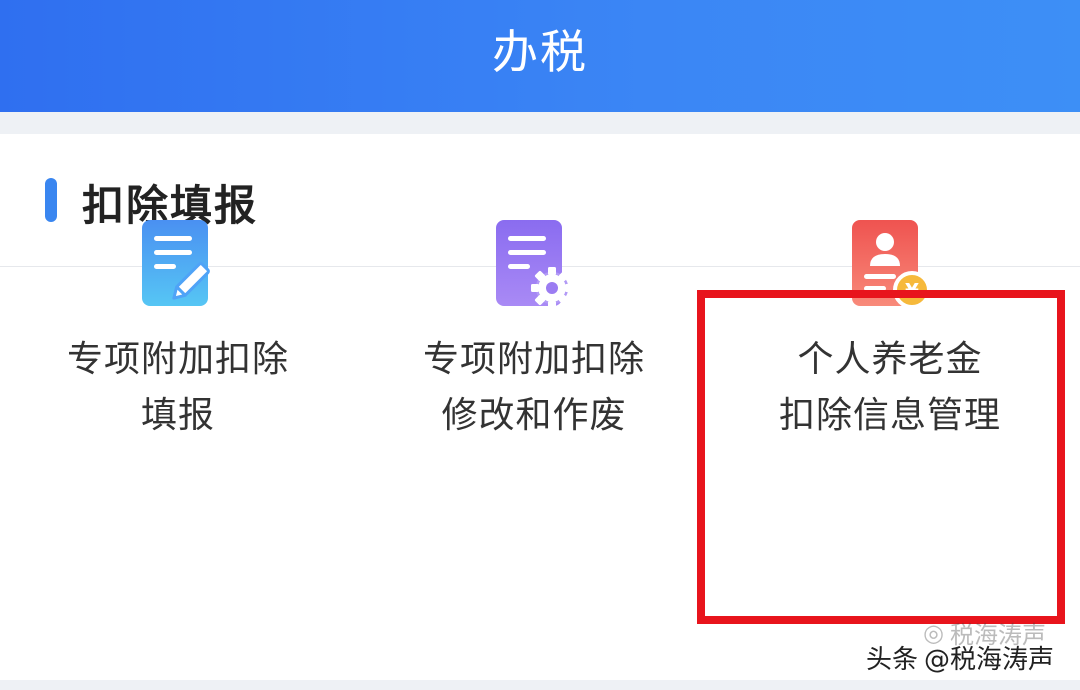 This screenshot has width=1080, height=690. Describe the element at coordinates (534, 388) in the screenshot. I see `item-label: 专项附加扣除 修改和作废` at that location.